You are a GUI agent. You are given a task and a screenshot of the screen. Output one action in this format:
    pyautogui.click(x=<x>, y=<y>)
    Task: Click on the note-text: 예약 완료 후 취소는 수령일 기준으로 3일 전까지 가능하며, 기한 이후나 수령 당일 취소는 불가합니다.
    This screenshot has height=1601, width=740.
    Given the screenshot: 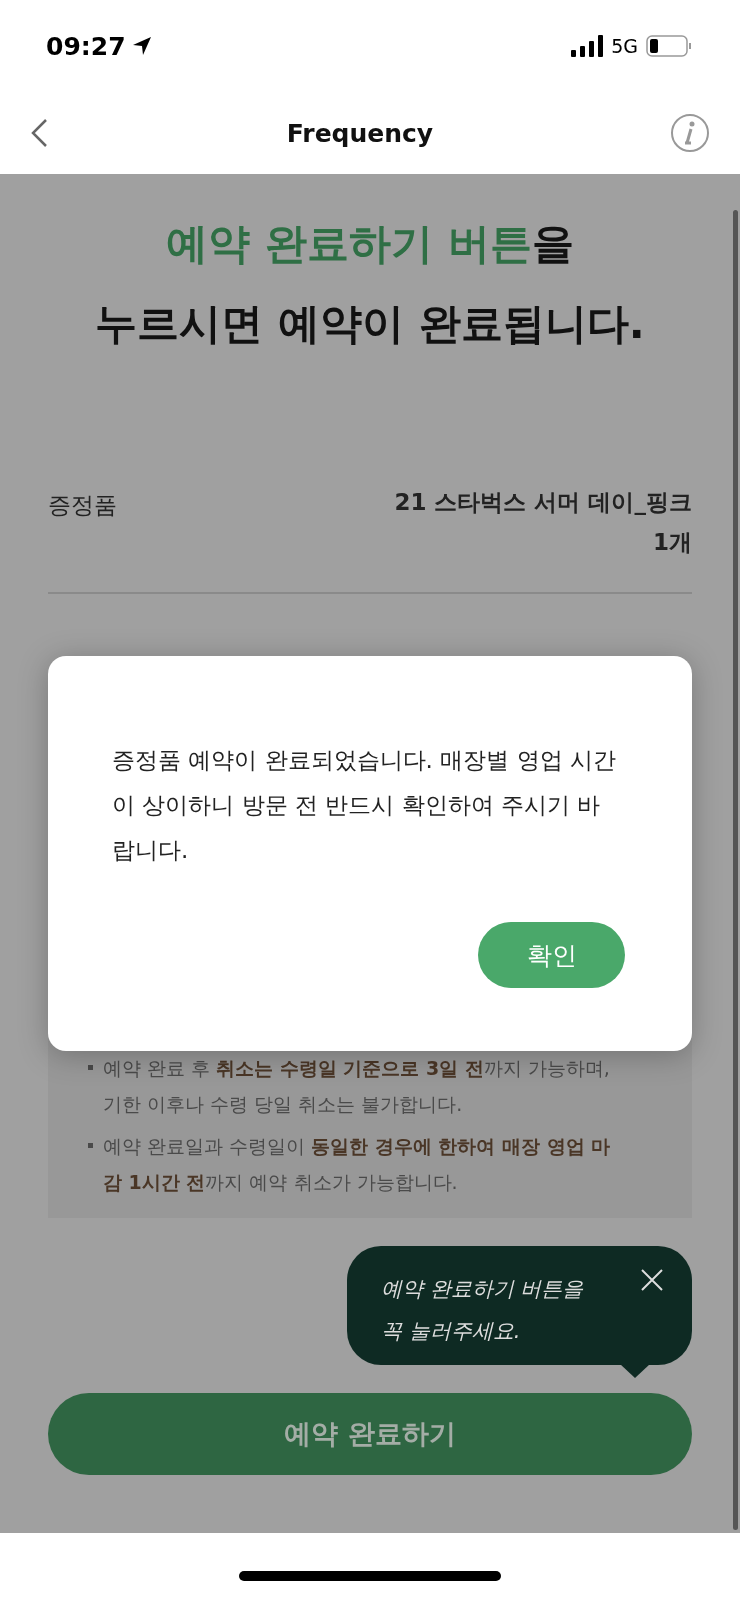 What is the action you would take?
    pyautogui.click(x=357, y=1086)
    